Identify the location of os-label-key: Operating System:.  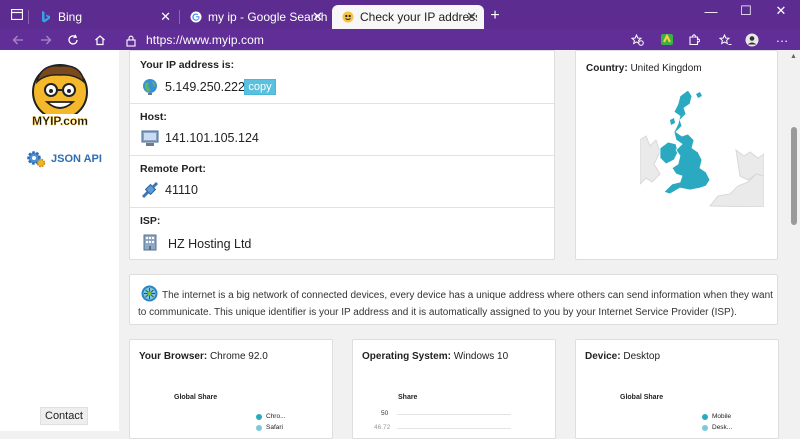
(406, 356).